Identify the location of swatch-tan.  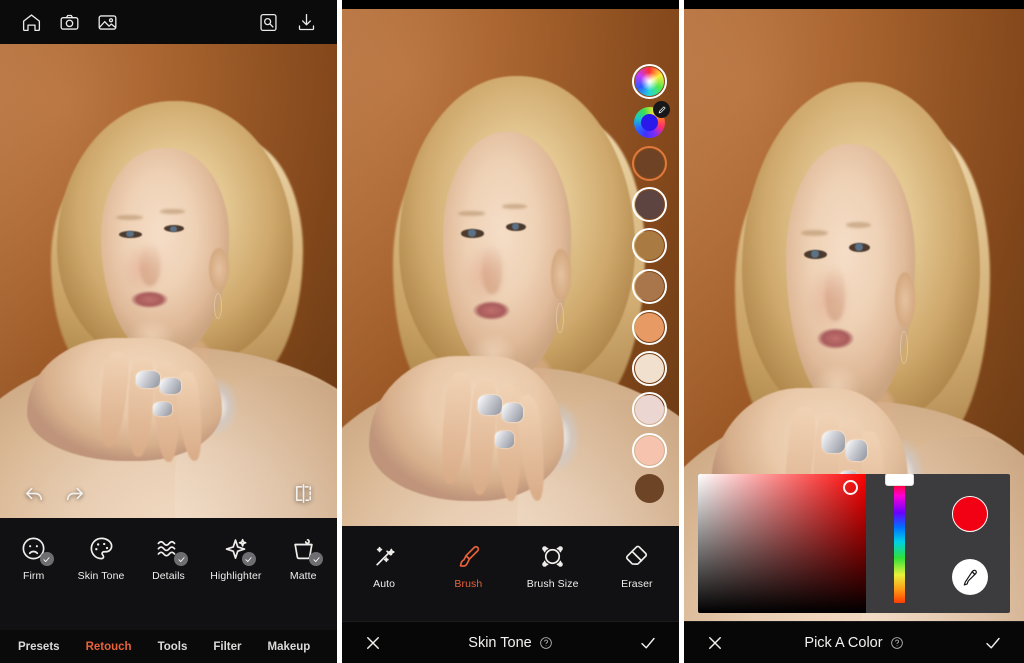
(649, 245).